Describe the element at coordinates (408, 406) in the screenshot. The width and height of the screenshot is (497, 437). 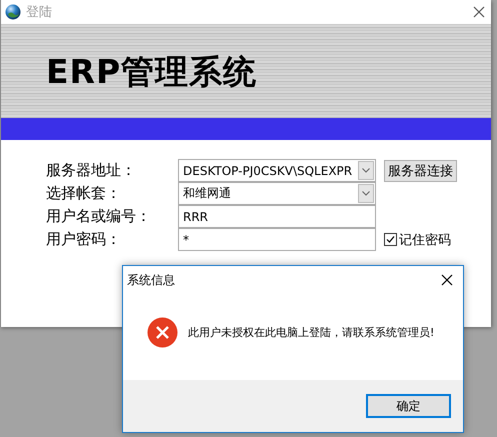
I see `ok-button: 确定` at that location.